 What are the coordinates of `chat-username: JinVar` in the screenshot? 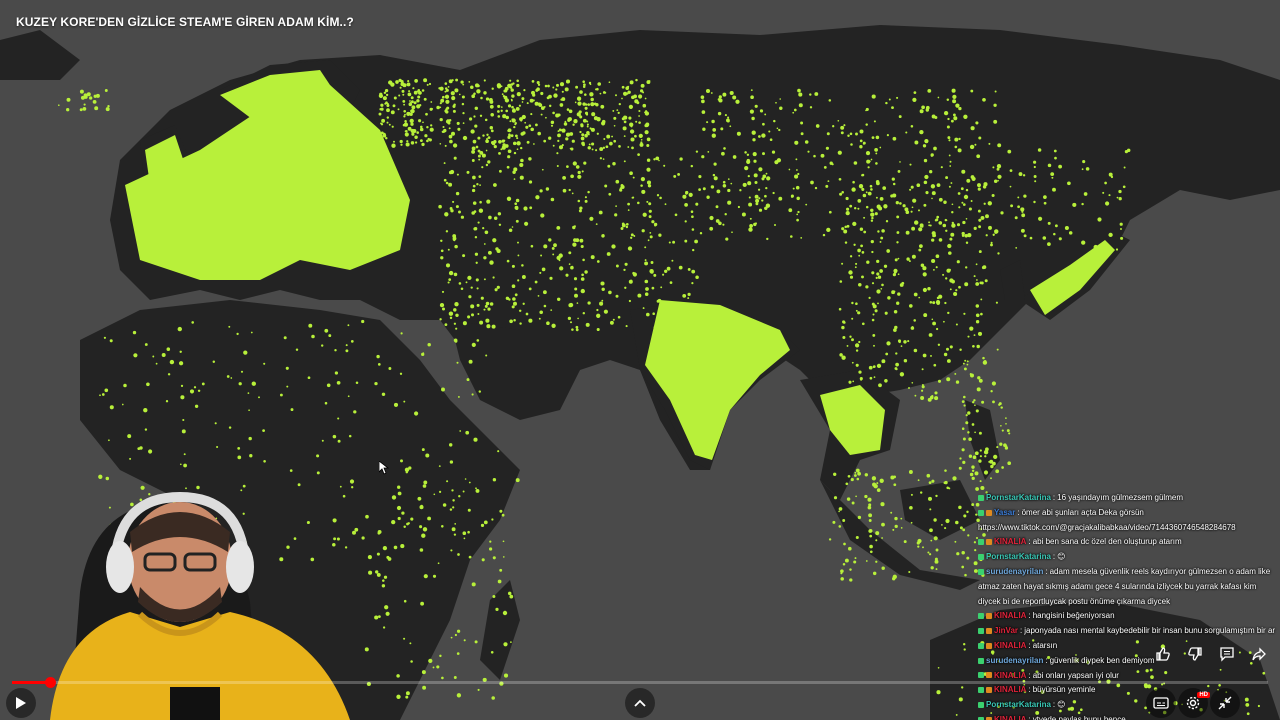 It's located at (1006, 630).